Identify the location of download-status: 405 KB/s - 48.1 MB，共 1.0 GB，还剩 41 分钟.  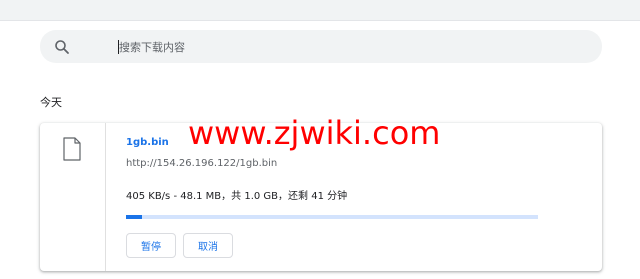
(237, 196).